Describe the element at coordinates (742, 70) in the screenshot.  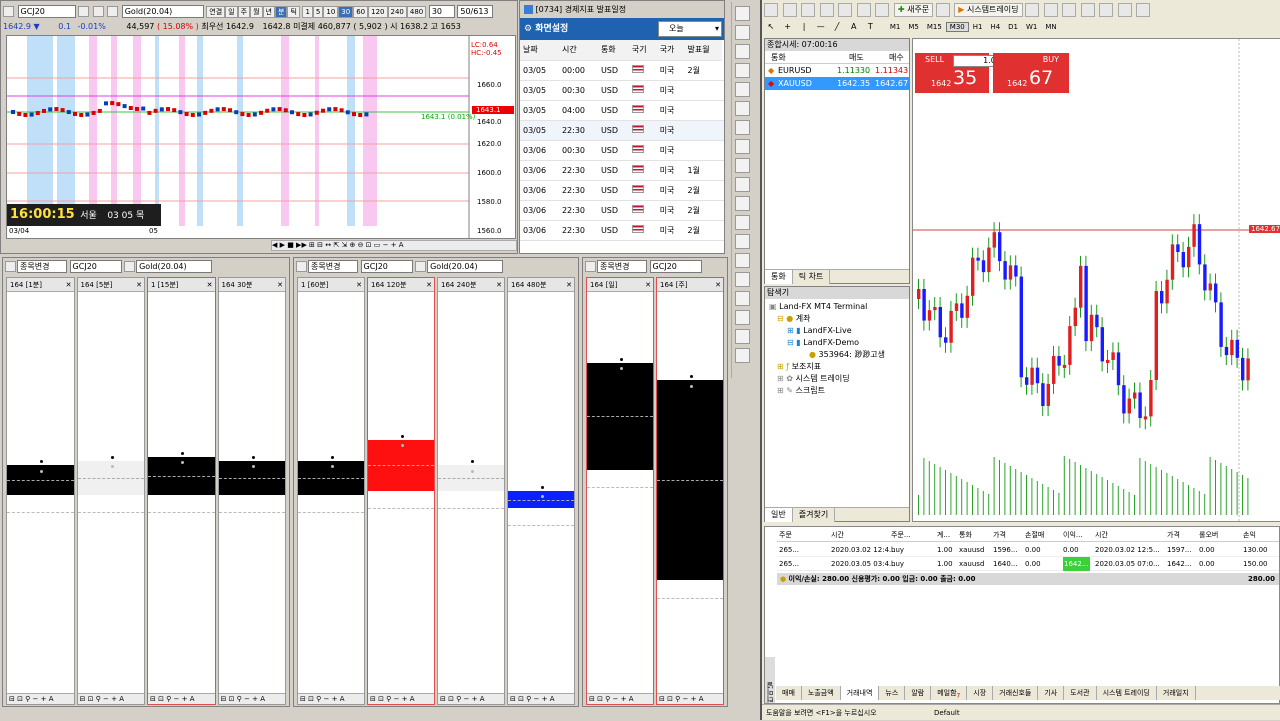
I see `compare-icon` at that location.